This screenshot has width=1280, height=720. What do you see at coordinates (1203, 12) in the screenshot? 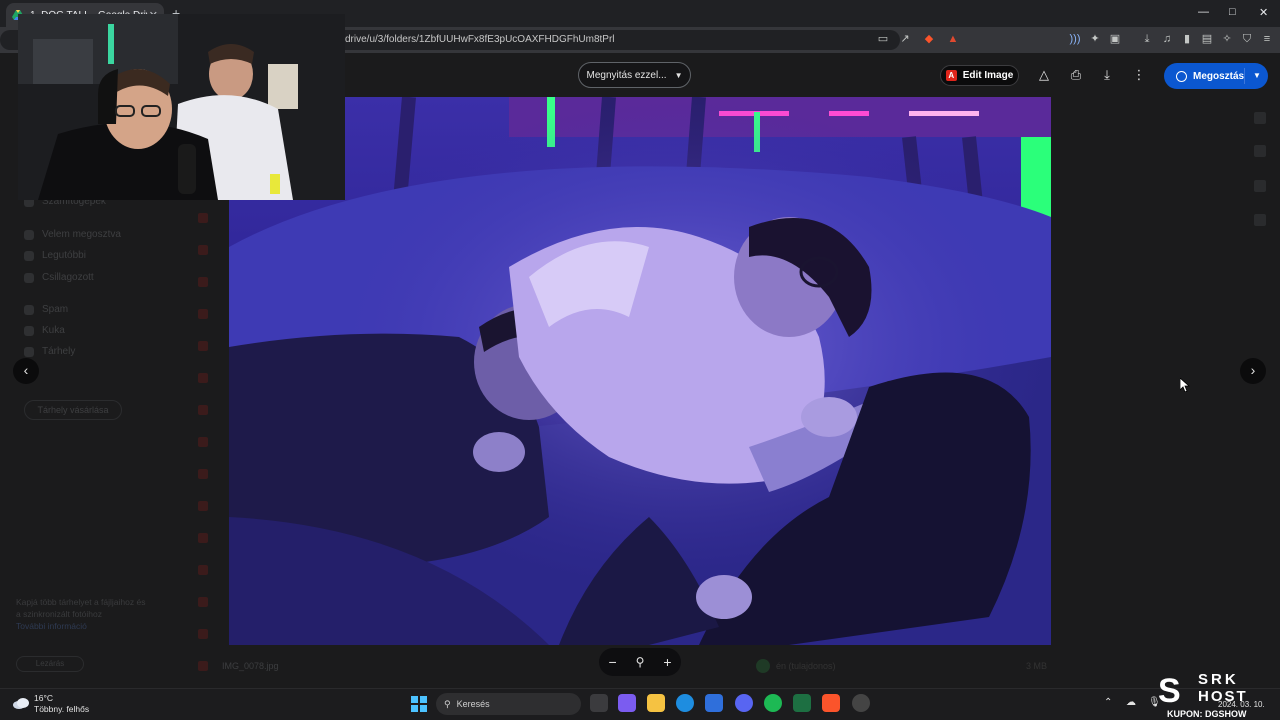
I see `minimize-icon: —` at bounding box center [1203, 12].